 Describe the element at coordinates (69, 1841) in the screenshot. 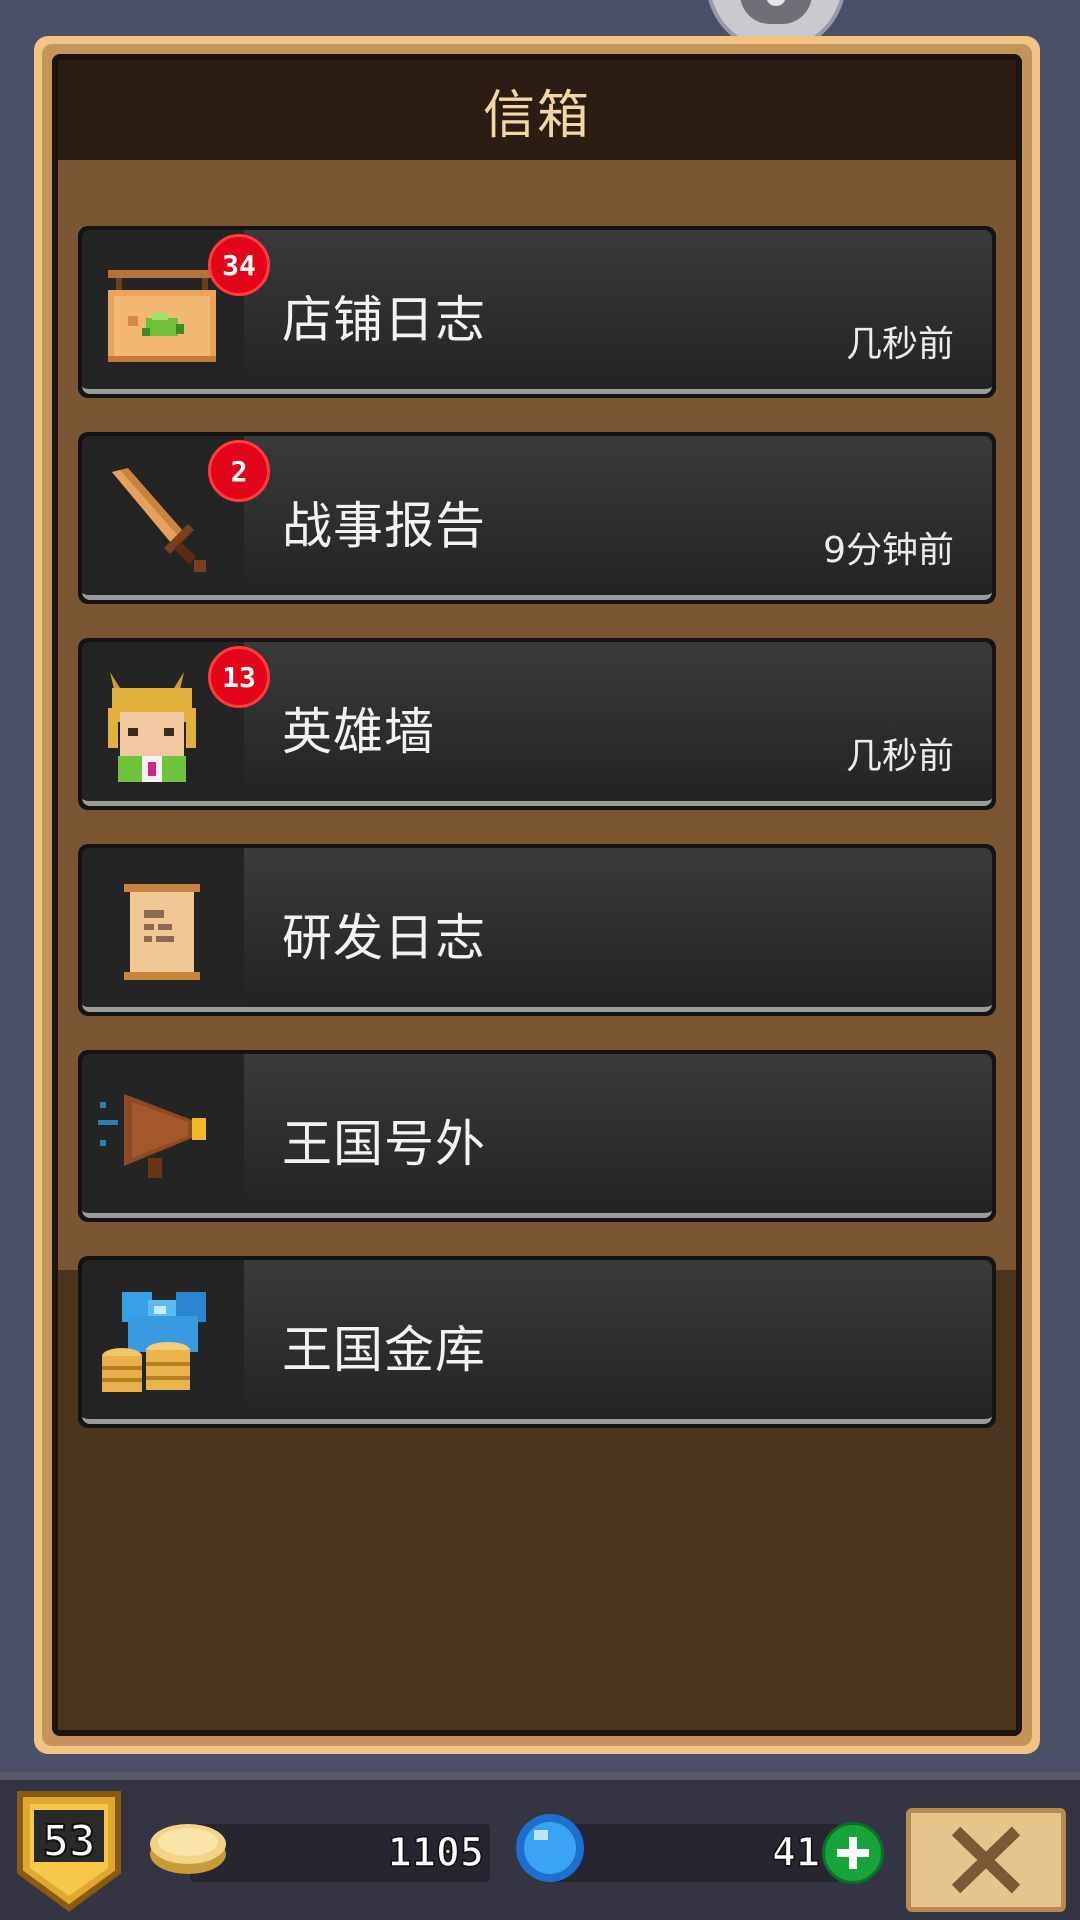

I see `player-level: 53` at that location.